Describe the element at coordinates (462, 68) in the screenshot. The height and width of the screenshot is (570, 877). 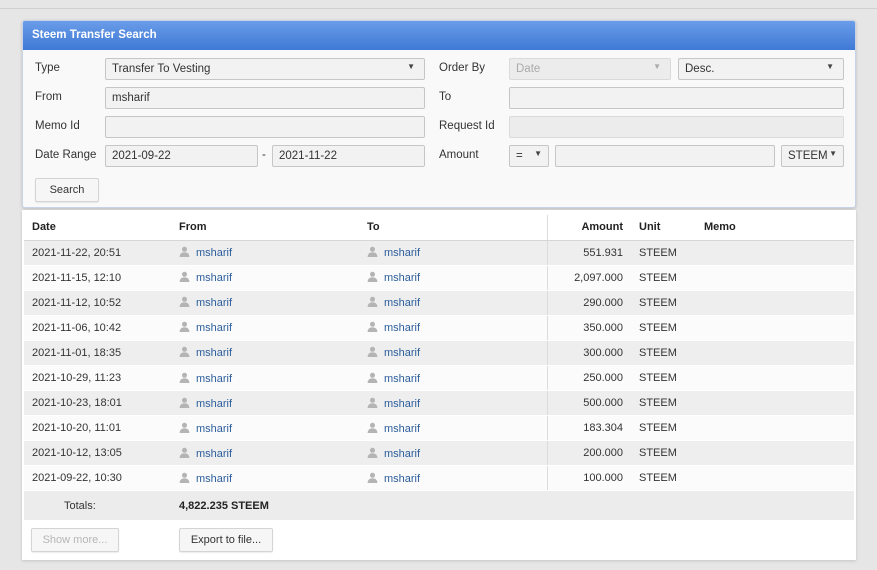
I see `order-by-label: Order By` at that location.